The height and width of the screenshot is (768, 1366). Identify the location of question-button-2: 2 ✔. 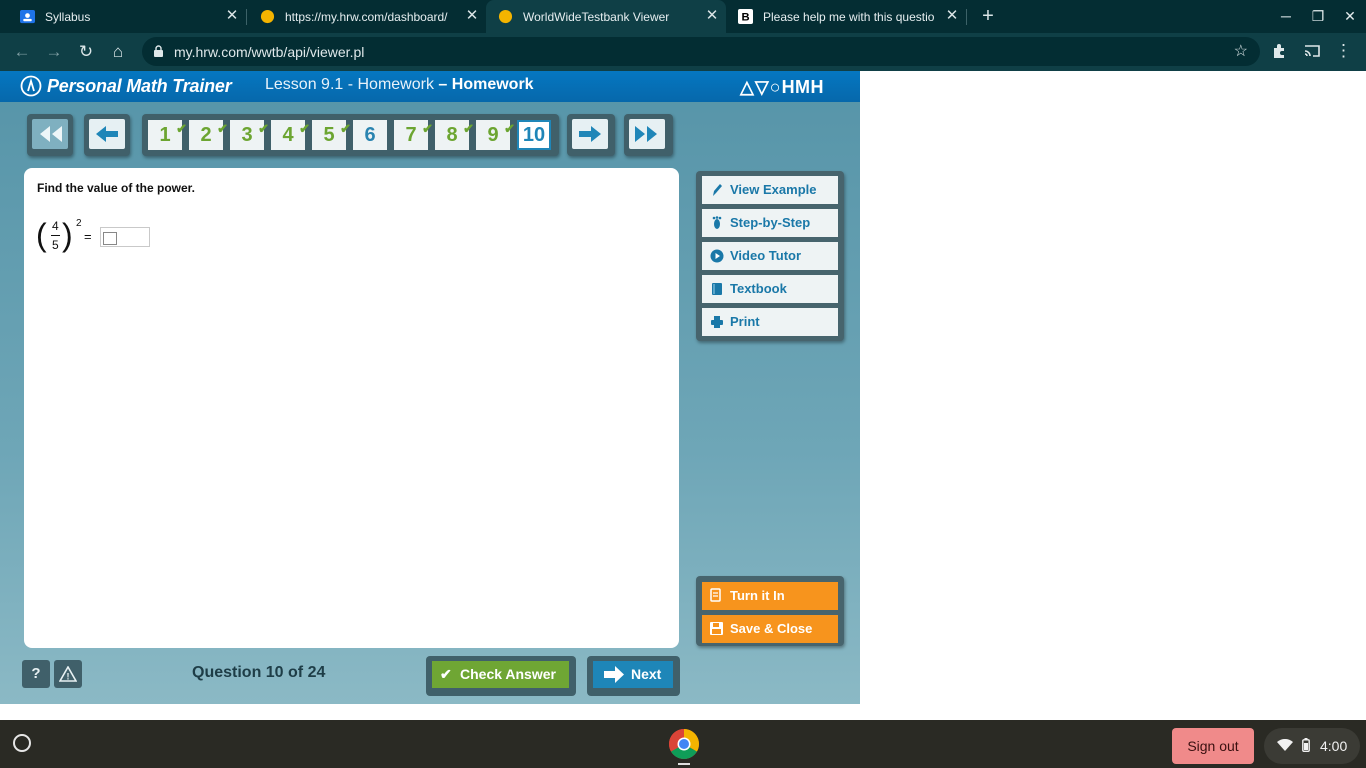
(208, 135).